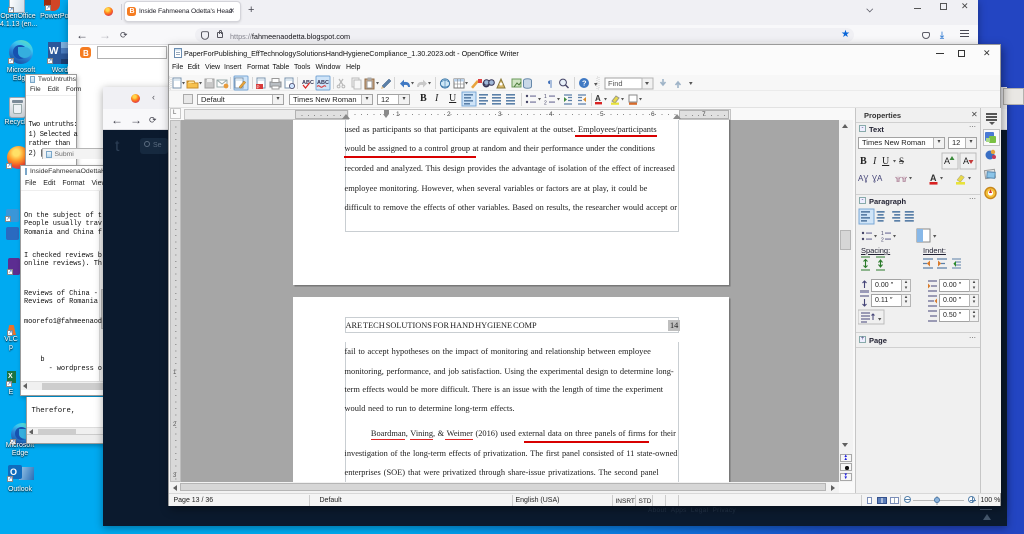 This screenshot has height=534, width=1024. Describe the element at coordinates (874, 161) in the screenshot. I see `svg-text: I` at that location.